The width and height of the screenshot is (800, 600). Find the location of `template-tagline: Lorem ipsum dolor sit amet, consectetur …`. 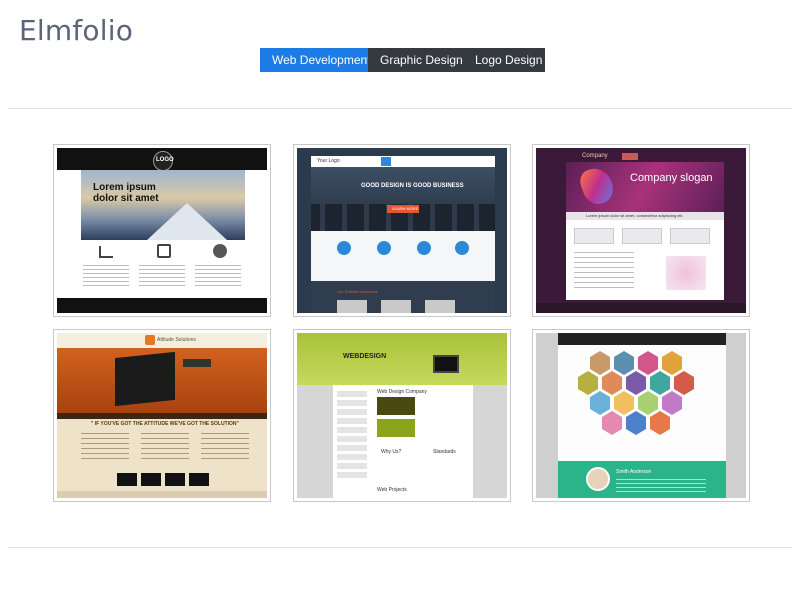

template-tagline: Lorem ipsum dolor sit amet, consectetur … is located at coordinates (635, 215).